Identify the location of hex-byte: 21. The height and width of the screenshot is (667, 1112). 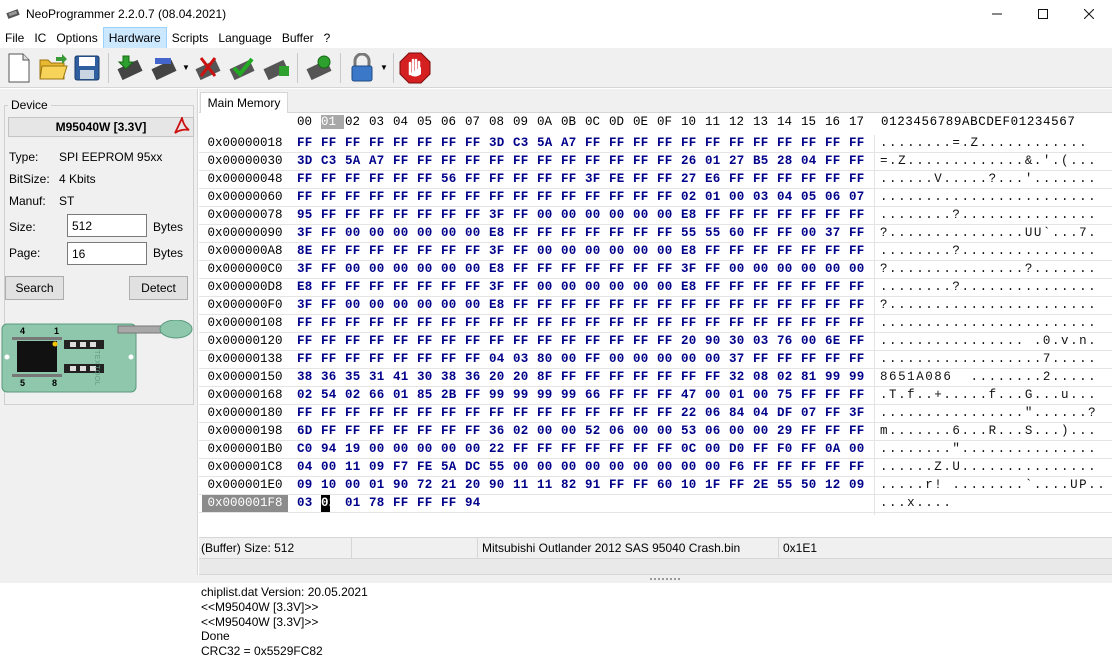
(452, 485).